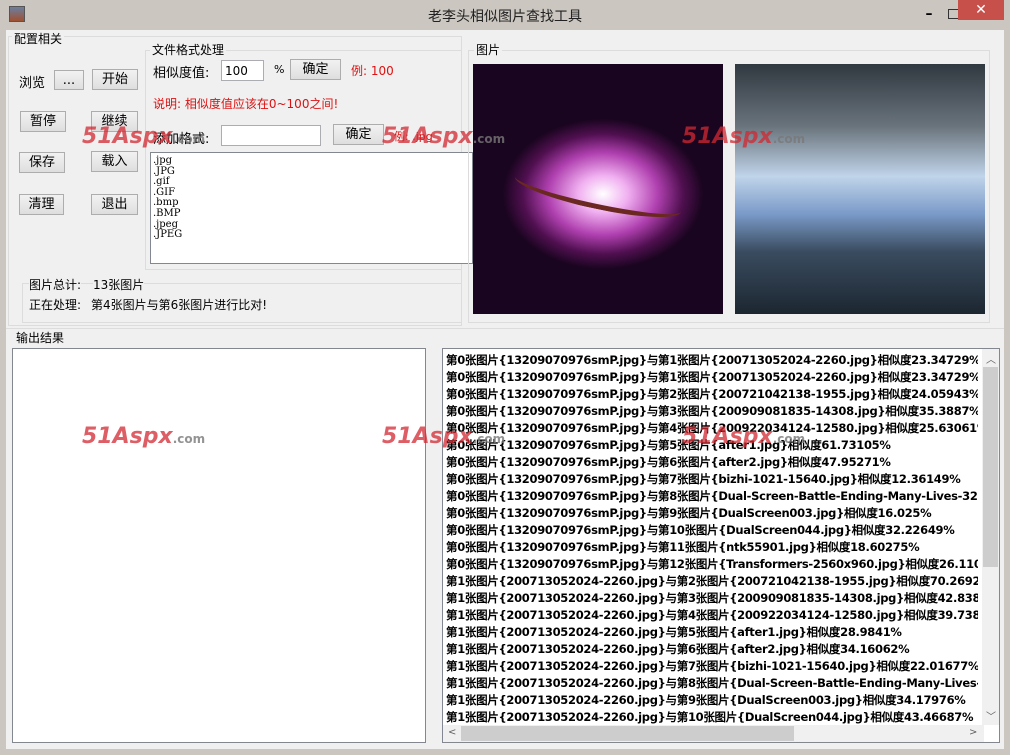 The width and height of the screenshot is (1010, 755). I want to click on scroll-right-icon: >, so click(973, 732).